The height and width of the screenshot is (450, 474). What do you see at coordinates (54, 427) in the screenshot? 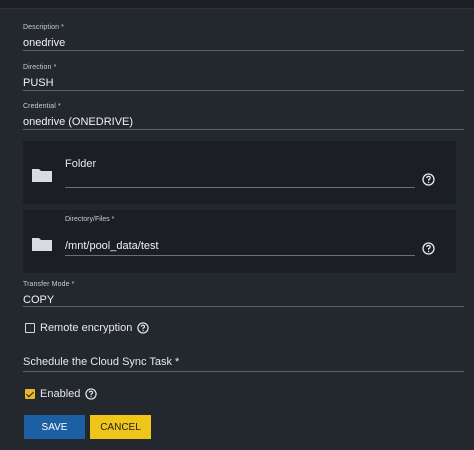
I see `save-button: SAVE` at bounding box center [54, 427].